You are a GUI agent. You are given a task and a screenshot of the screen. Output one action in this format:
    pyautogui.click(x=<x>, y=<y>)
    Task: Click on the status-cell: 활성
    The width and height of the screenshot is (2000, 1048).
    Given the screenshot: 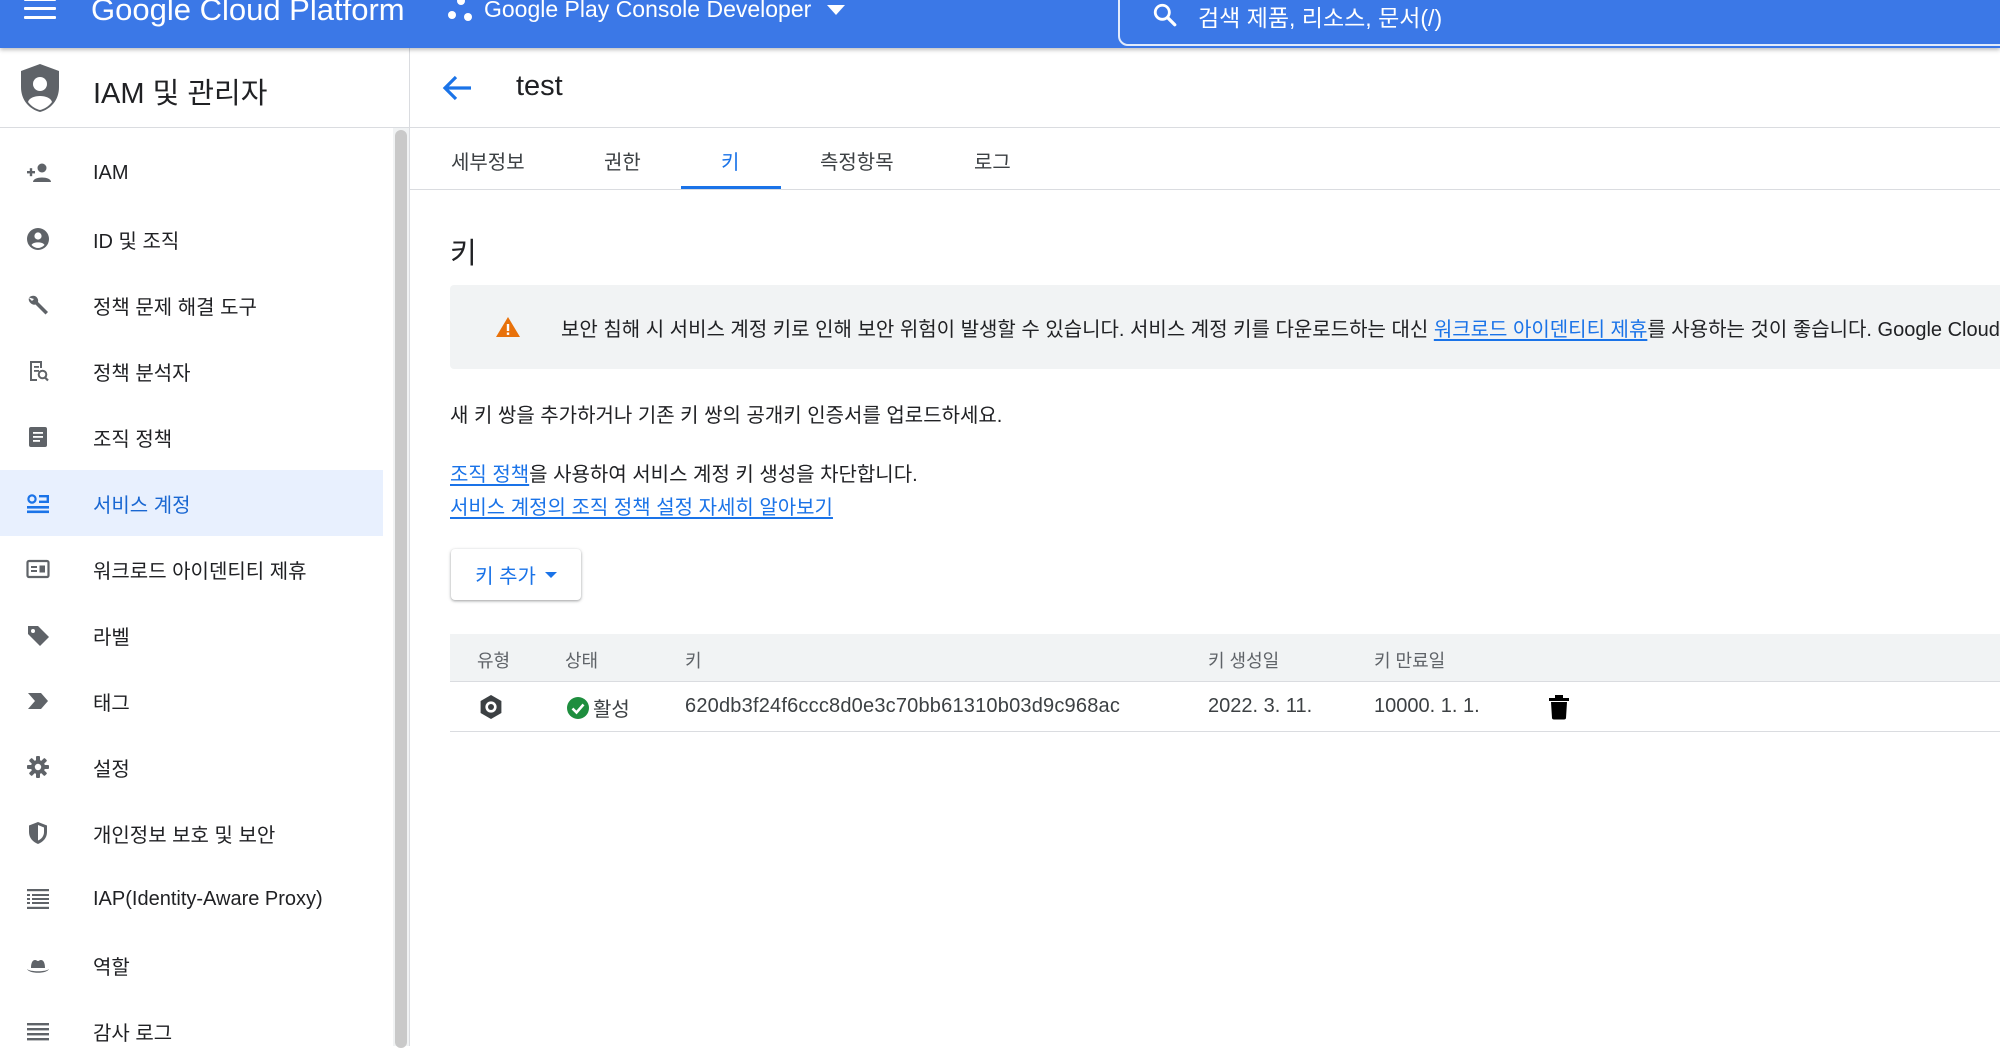 What is the action you would take?
    pyautogui.click(x=598, y=707)
    